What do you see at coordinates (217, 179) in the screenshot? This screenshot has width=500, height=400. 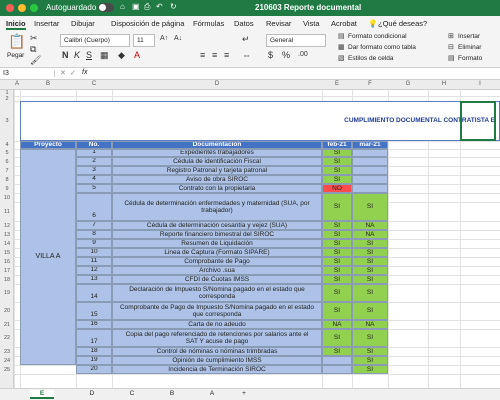 I see `row-documentation: Aviso de obra SIROC` at bounding box center [217, 179].